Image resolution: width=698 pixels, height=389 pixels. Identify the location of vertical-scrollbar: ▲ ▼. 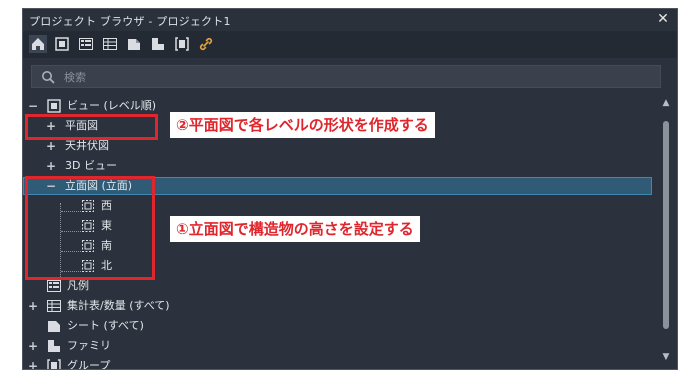
(666, 230).